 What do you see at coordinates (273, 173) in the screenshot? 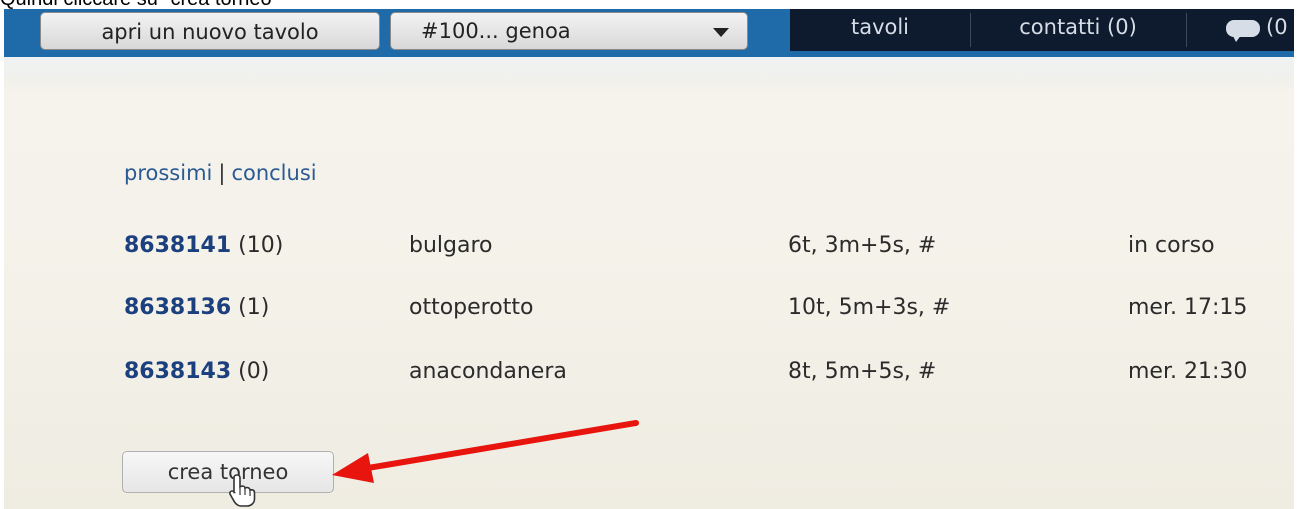
I see `filter-conclusi-link: conclusi` at bounding box center [273, 173].